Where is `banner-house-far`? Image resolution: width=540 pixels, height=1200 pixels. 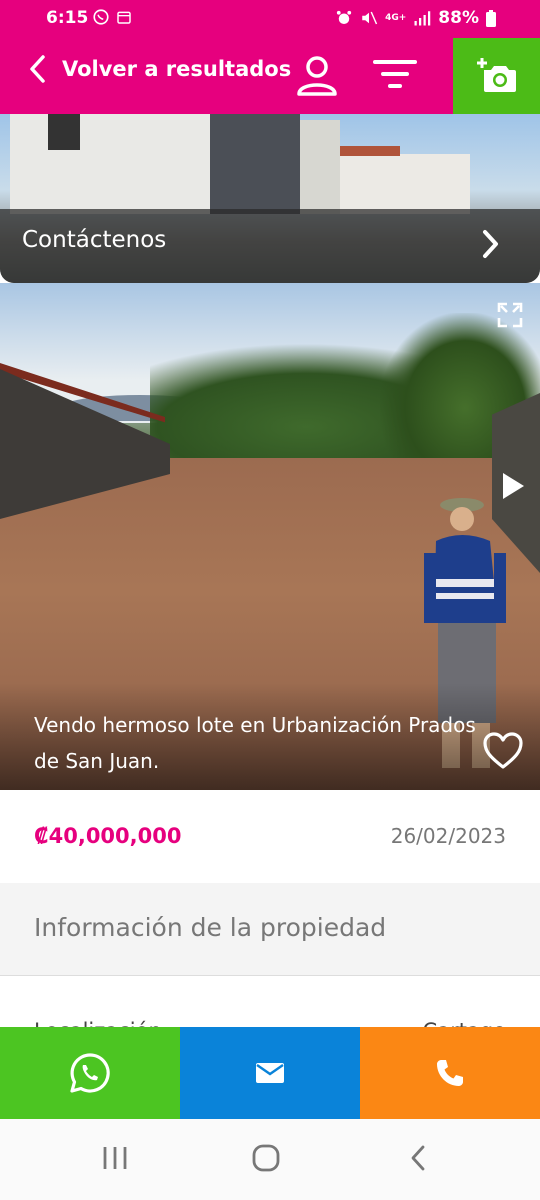
banner-house-far is located at coordinates (405, 184).